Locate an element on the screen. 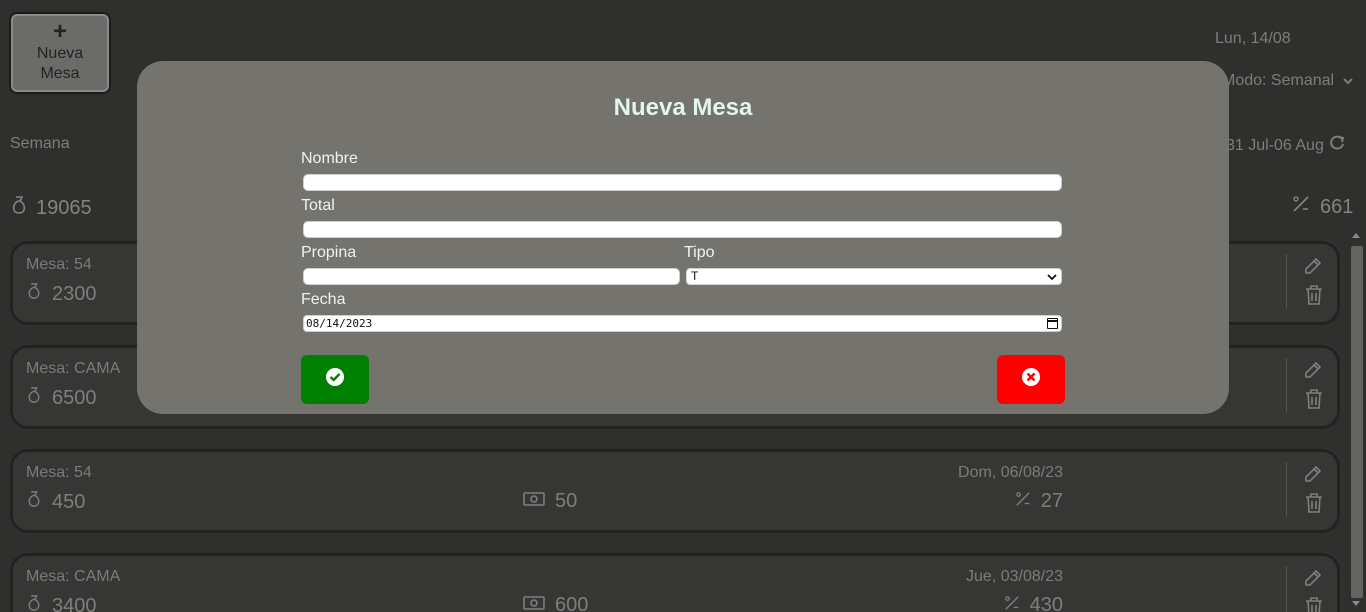 The height and width of the screenshot is (612, 1366). card-amount: 450 is located at coordinates (55, 502).